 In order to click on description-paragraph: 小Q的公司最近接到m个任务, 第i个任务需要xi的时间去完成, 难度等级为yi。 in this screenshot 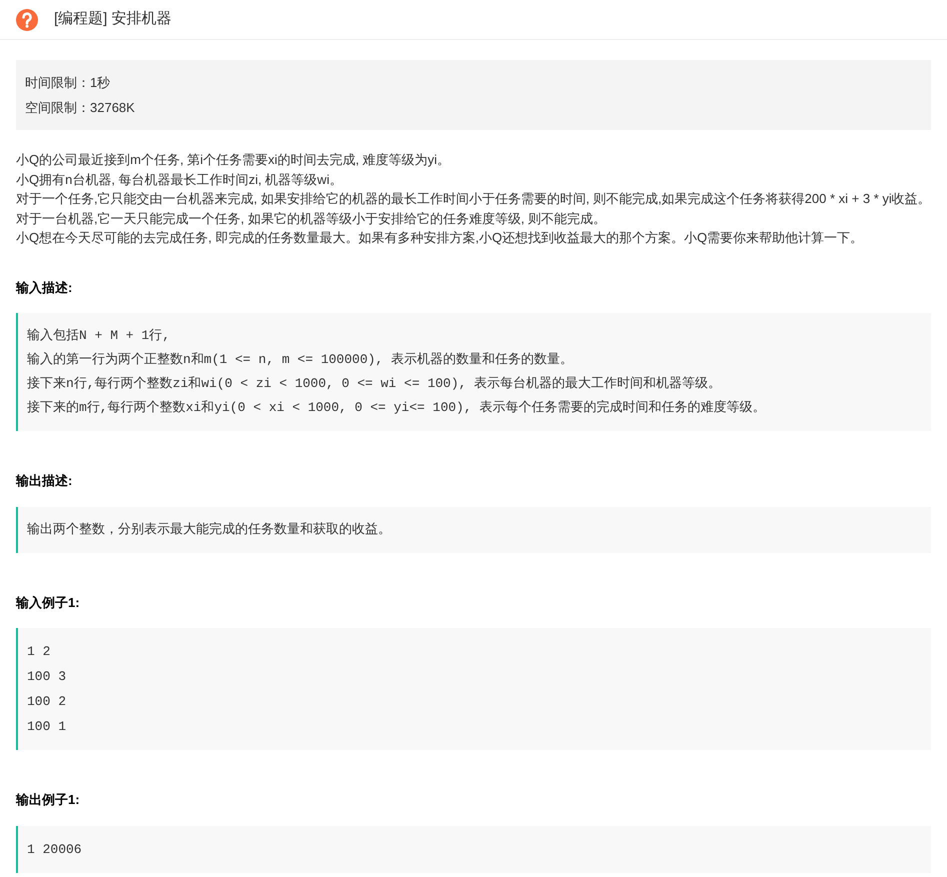, I will do `click(234, 160)`.